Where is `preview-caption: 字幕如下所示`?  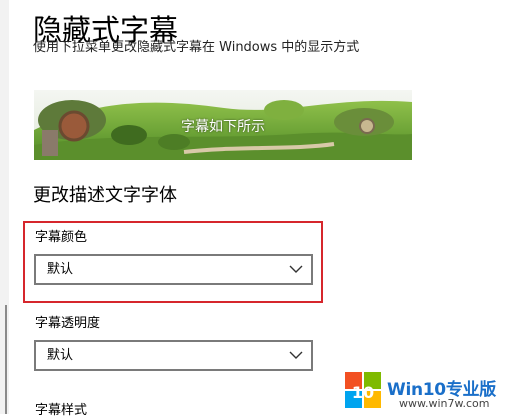 preview-caption: 字幕如下所示 is located at coordinates (223, 127).